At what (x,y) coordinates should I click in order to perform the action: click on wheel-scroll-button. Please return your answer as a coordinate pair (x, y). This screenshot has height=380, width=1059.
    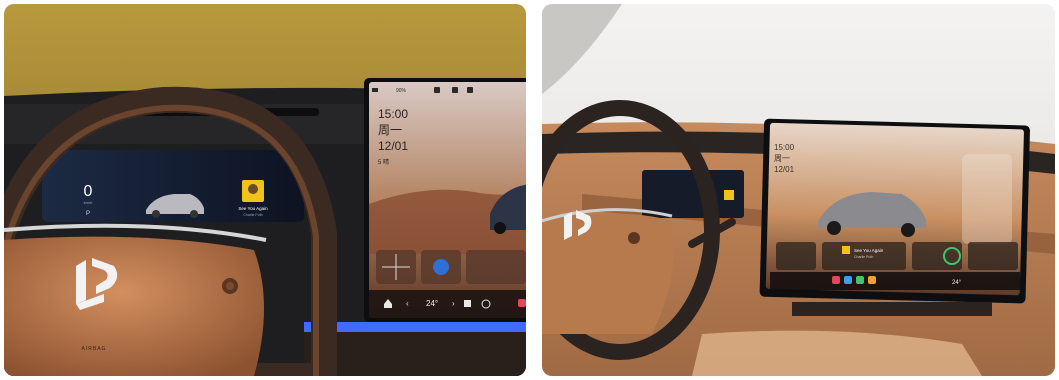
    Looking at the image, I should click on (634, 238).